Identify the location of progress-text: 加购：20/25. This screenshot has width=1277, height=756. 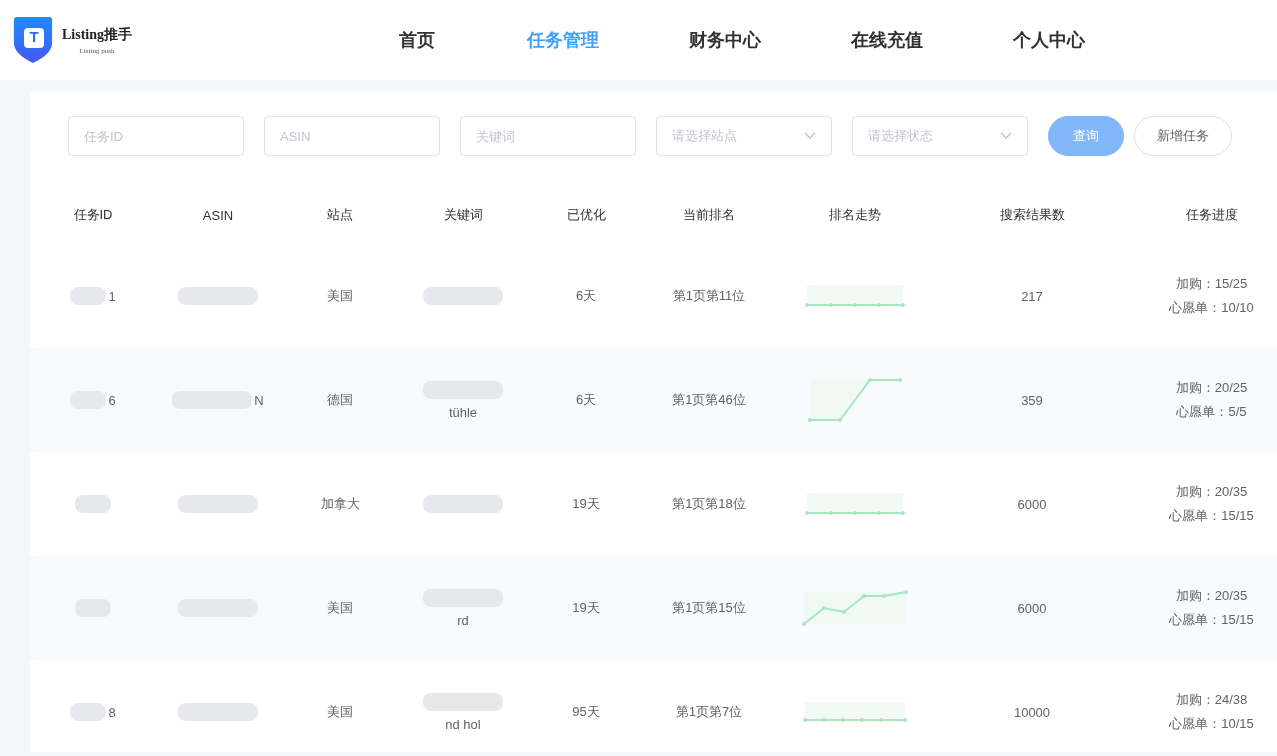
(1211, 388).